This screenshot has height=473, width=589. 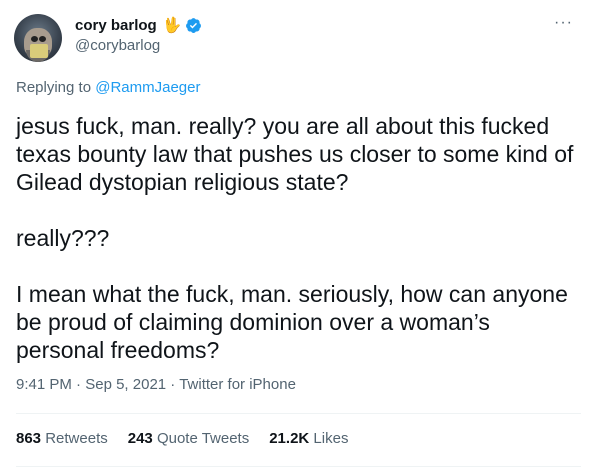 I want to click on retweets-count: 863, so click(x=29, y=438).